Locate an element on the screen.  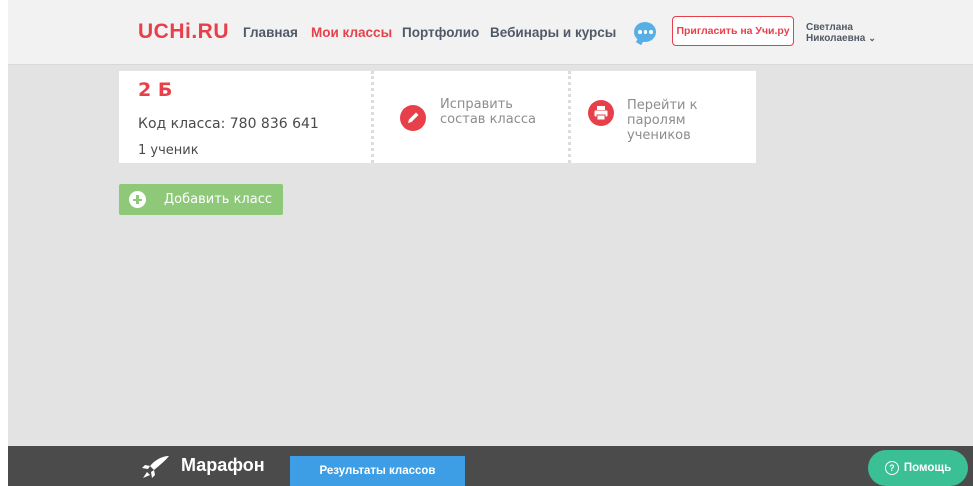
class-code: Код класса: 780 836 641 is located at coordinates (228, 124).